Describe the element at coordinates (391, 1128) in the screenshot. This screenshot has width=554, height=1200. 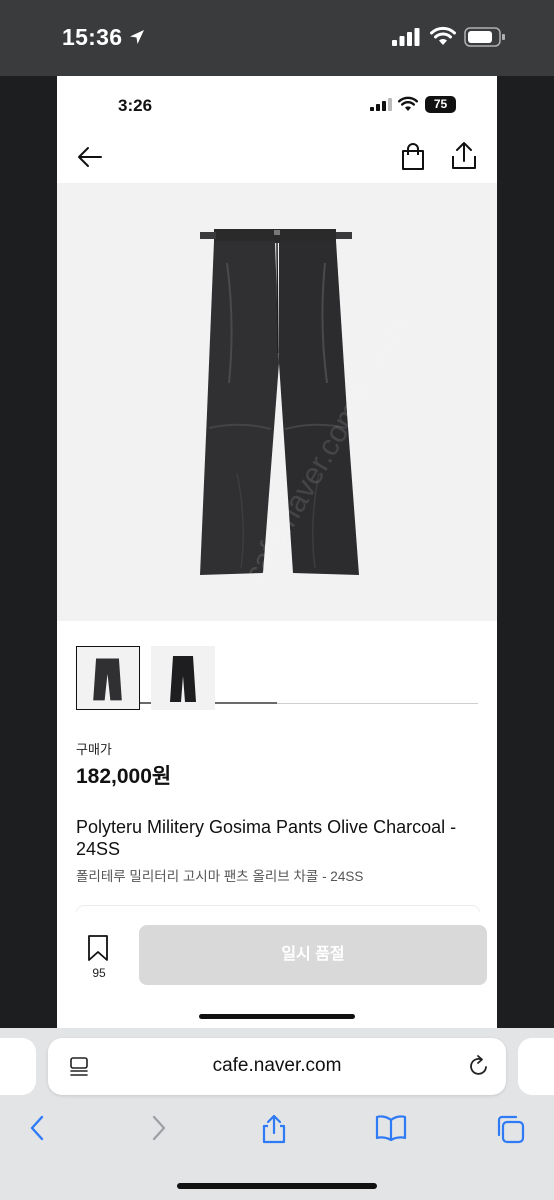
I see `book-icon` at that location.